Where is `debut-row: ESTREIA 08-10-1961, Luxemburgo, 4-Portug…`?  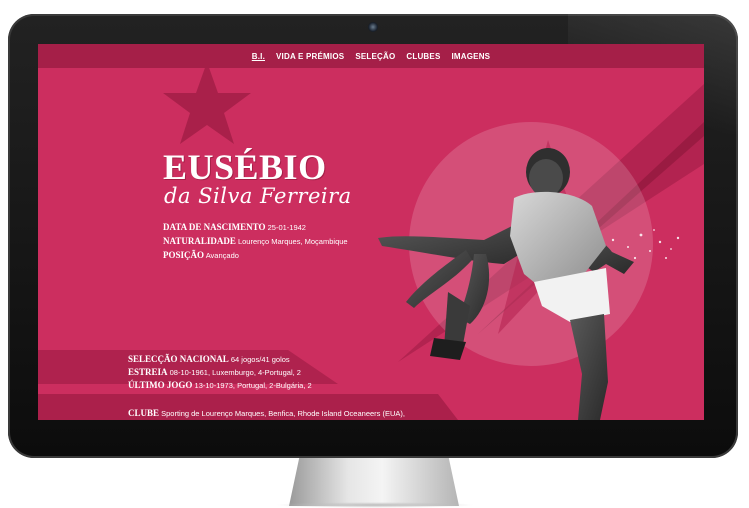
debut-row: ESTREIA 08-10-1961, Luxemburgo, 4-Portug… is located at coordinates (214, 372).